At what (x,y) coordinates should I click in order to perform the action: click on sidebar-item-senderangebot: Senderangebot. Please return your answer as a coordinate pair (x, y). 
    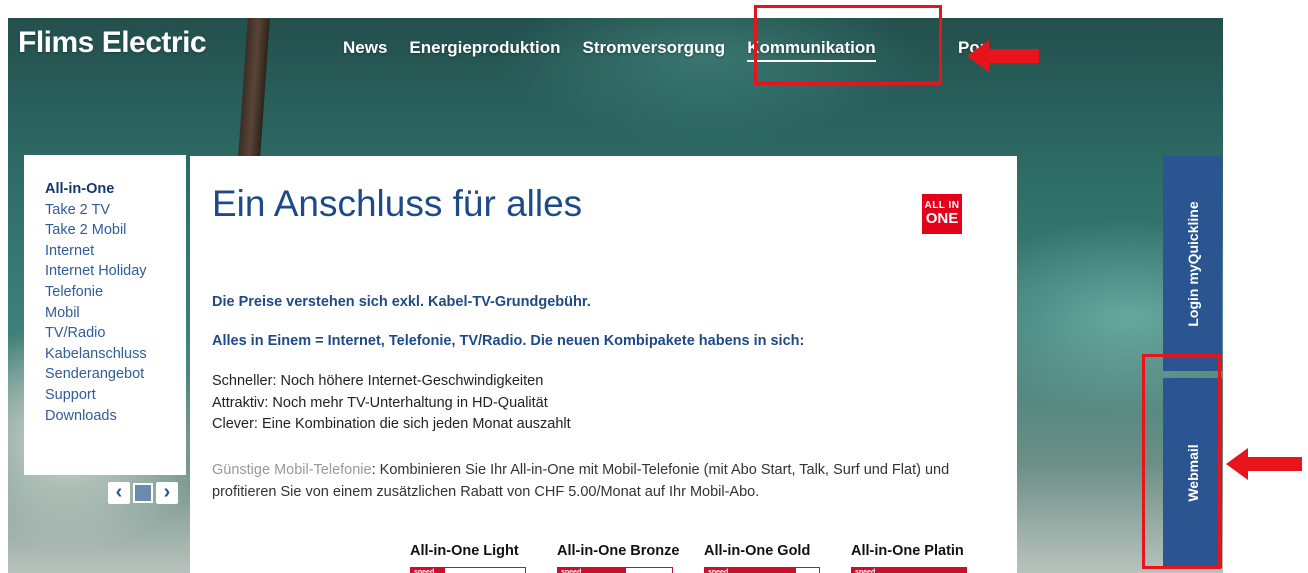
    Looking at the image, I should click on (115, 374).